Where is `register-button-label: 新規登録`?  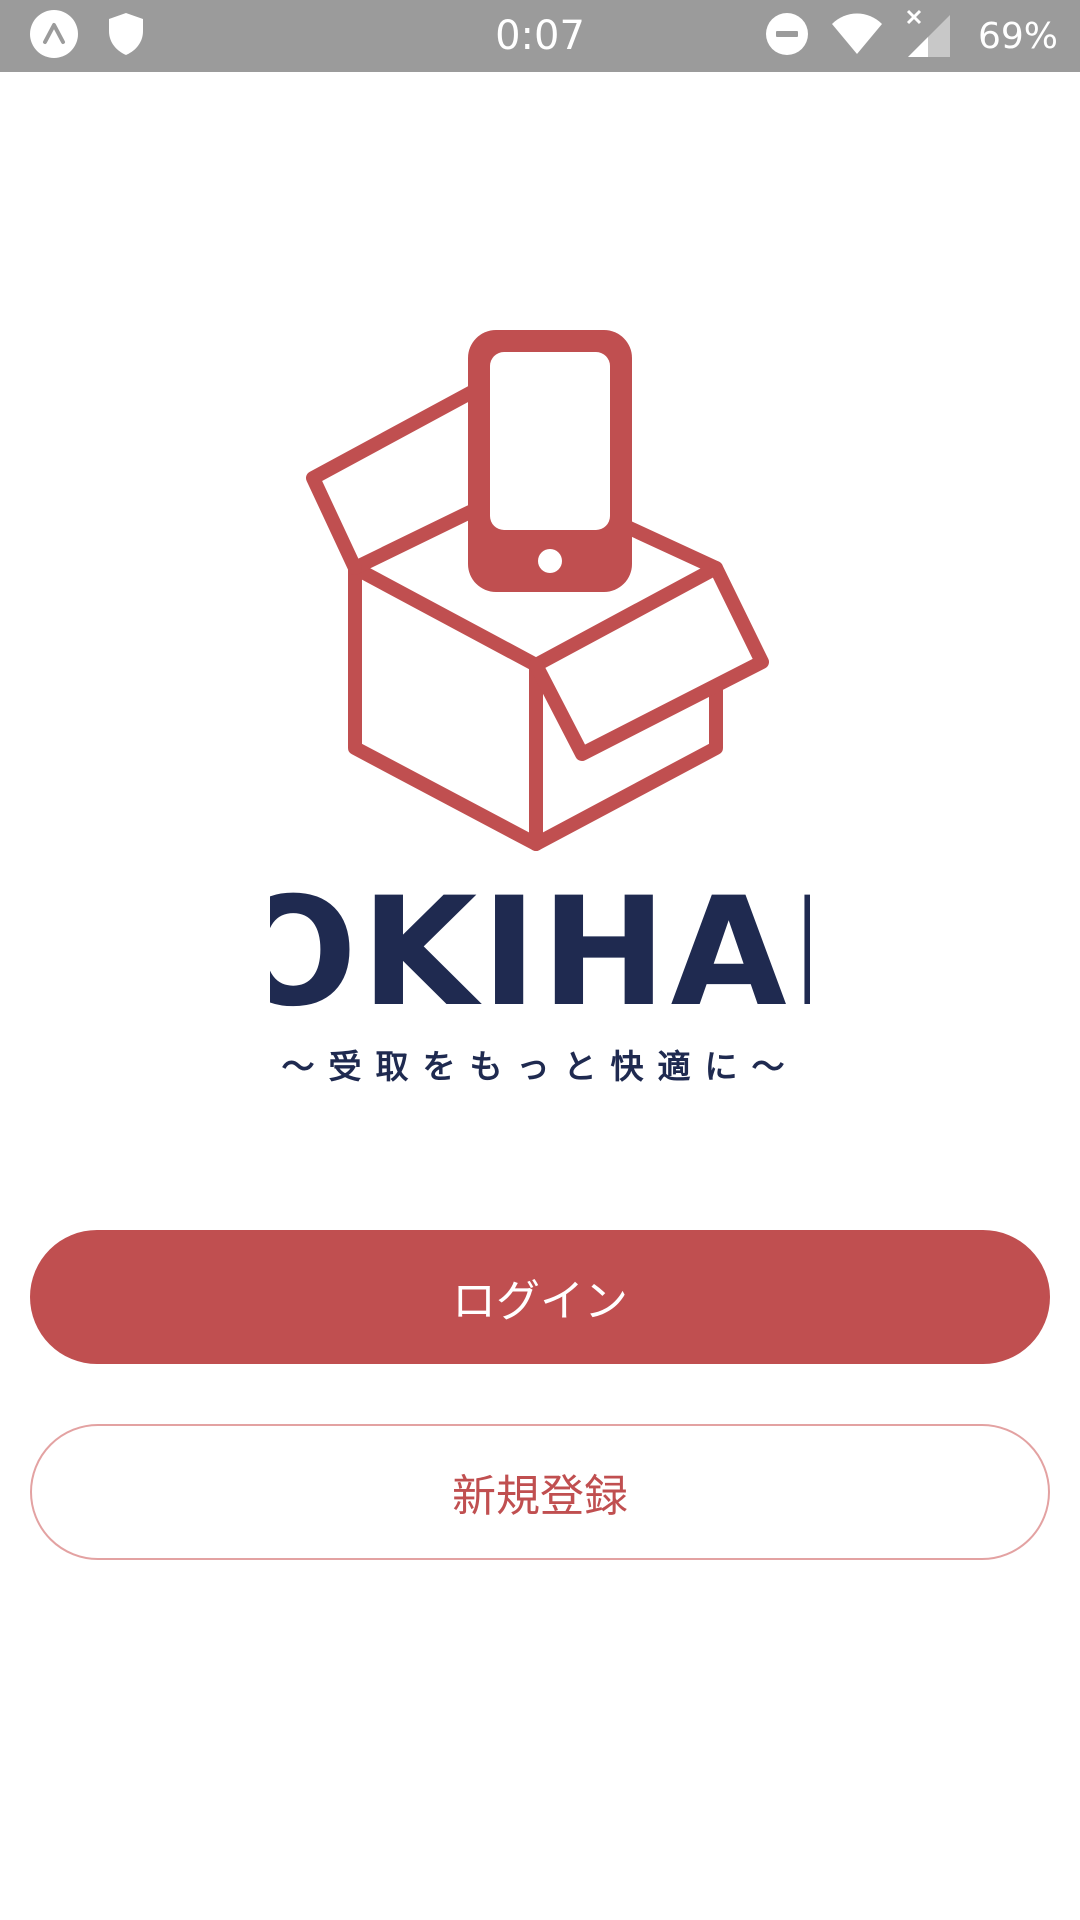 register-button-label: 新規登録 is located at coordinates (540, 1496).